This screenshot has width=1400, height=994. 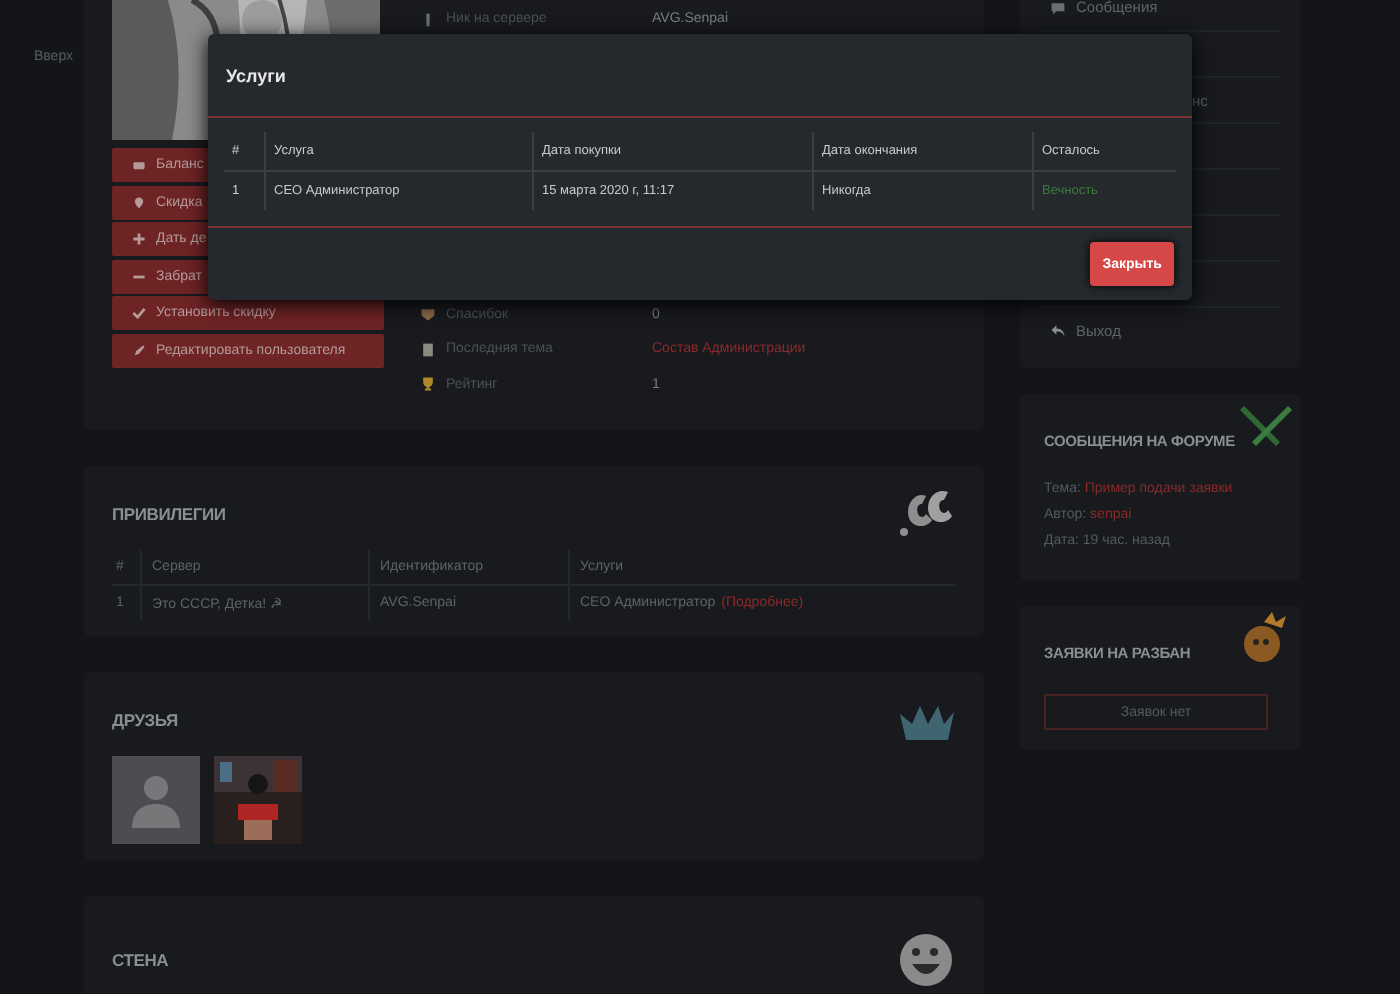 What do you see at coordinates (139, 202) in the screenshot?
I see `pin-icon` at bounding box center [139, 202].